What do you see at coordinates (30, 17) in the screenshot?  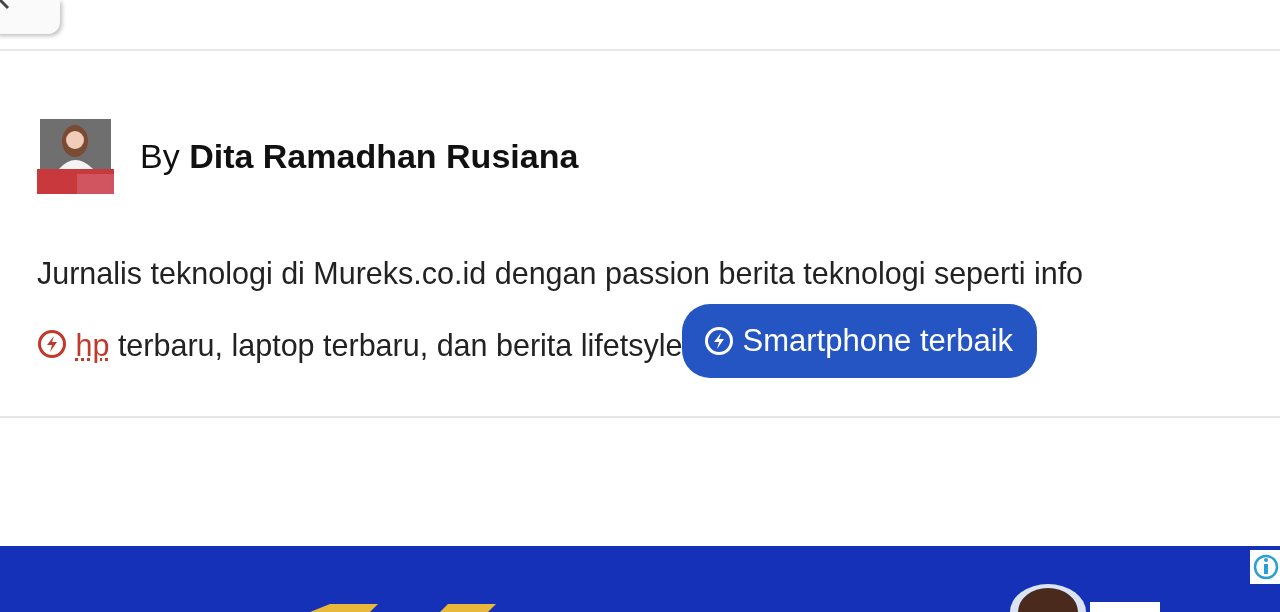 I see `back-button` at bounding box center [30, 17].